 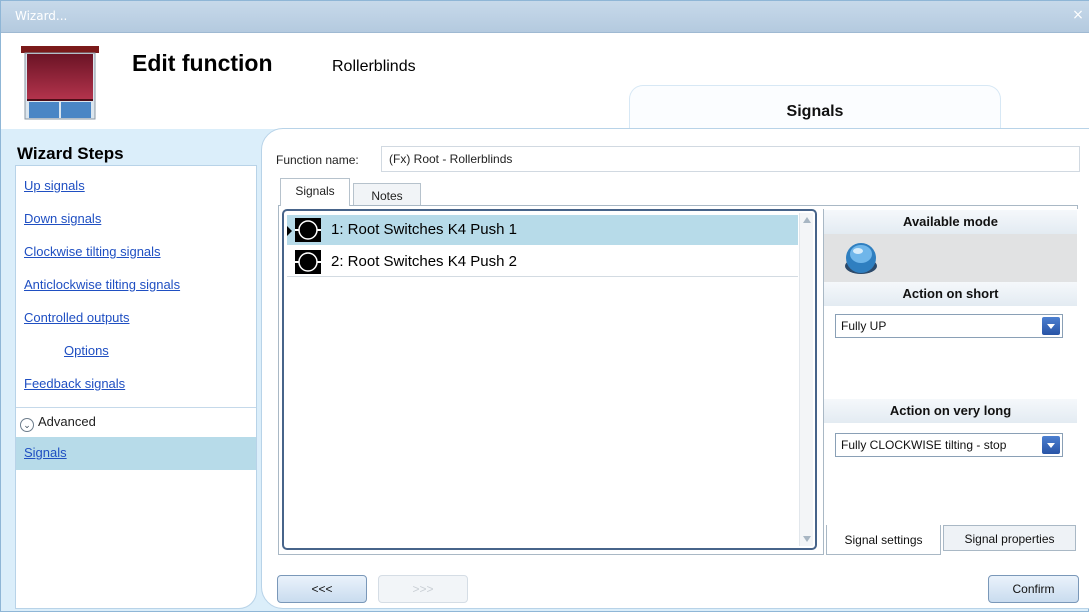 I want to click on step-feedback-signals: Feedback signals, so click(x=74, y=383).